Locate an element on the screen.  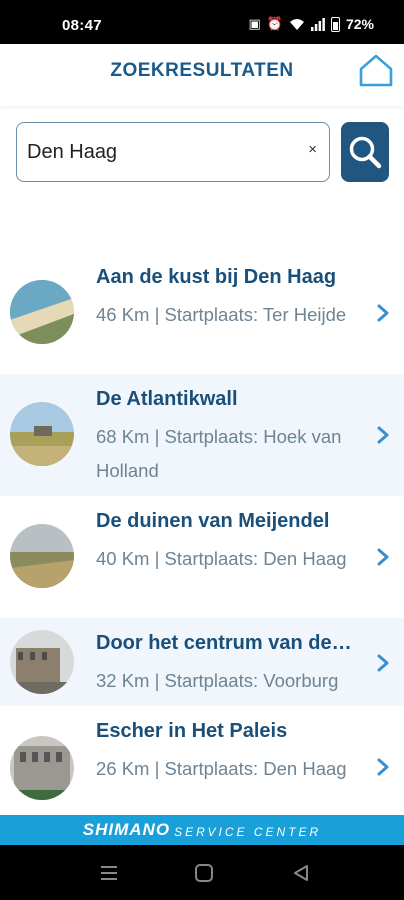
status-time: 08:47 is located at coordinates (82, 25).